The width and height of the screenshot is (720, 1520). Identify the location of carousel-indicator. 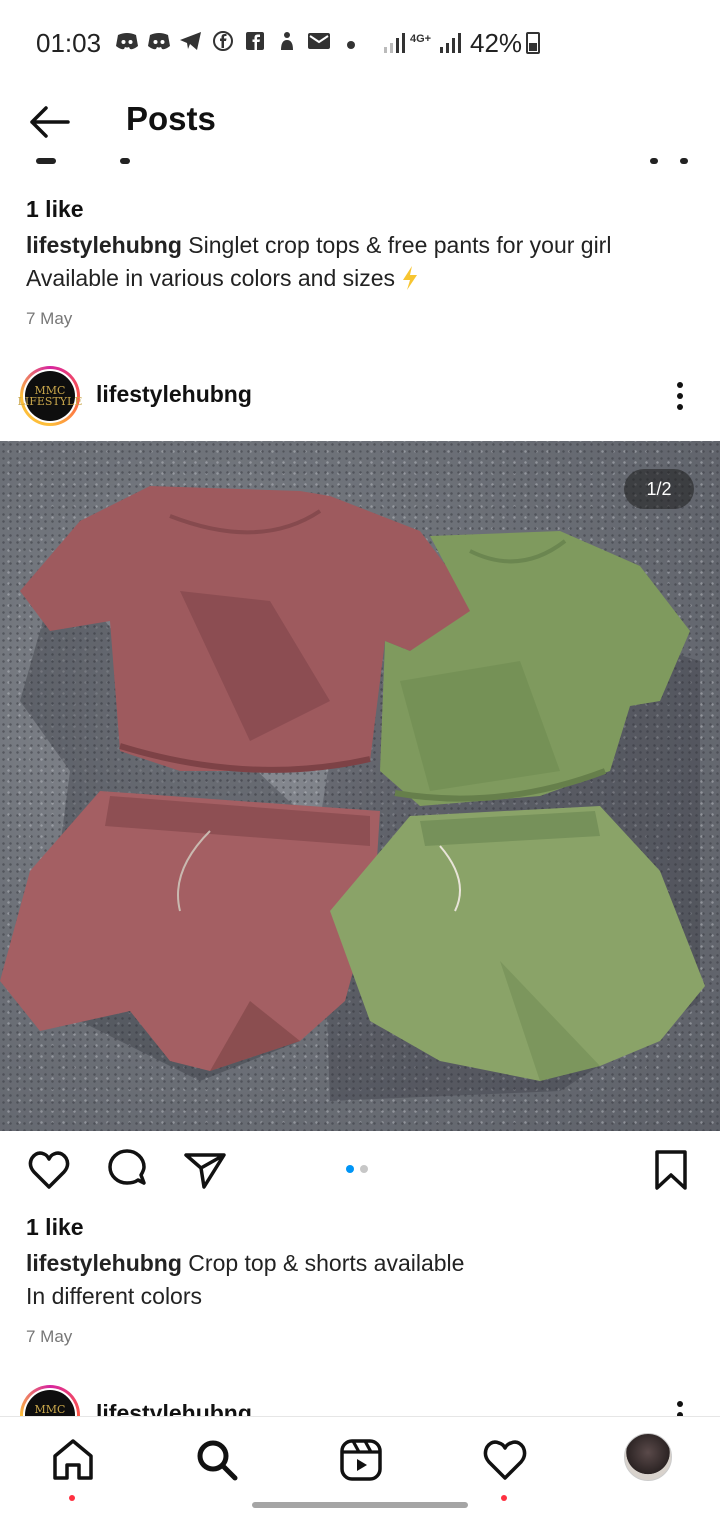
(357, 1169).